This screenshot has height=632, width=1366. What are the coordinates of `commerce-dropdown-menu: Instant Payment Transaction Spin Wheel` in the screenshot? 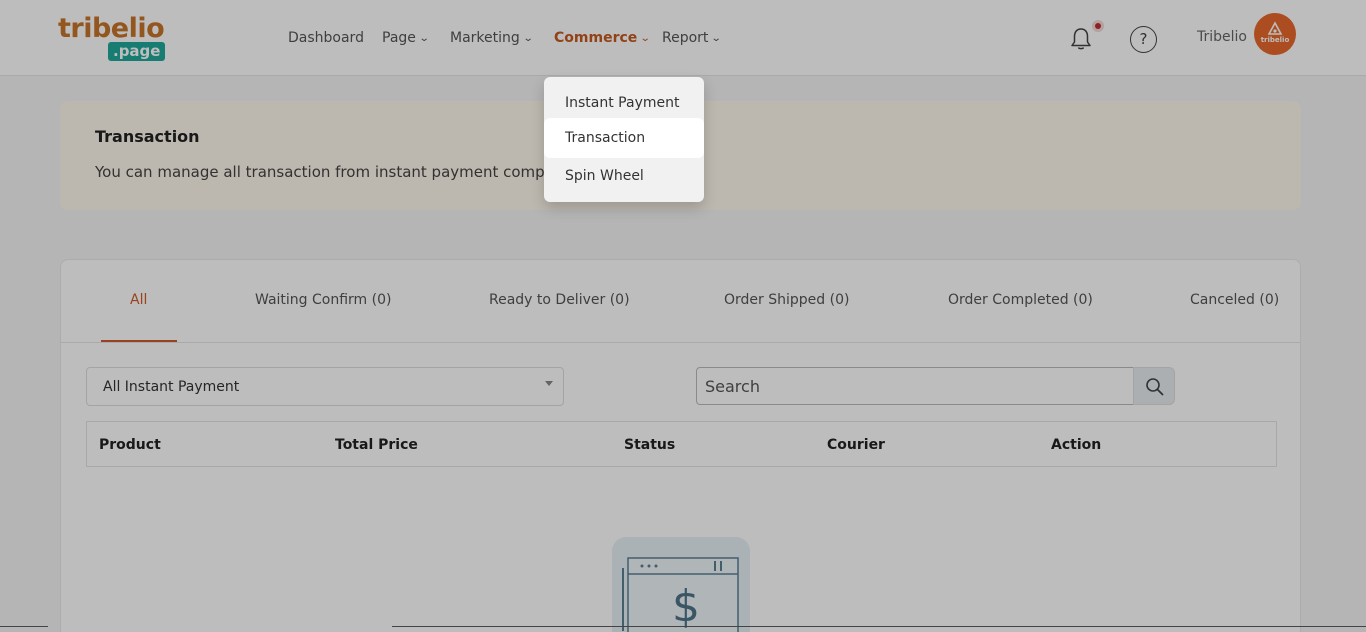 It's located at (624, 139).